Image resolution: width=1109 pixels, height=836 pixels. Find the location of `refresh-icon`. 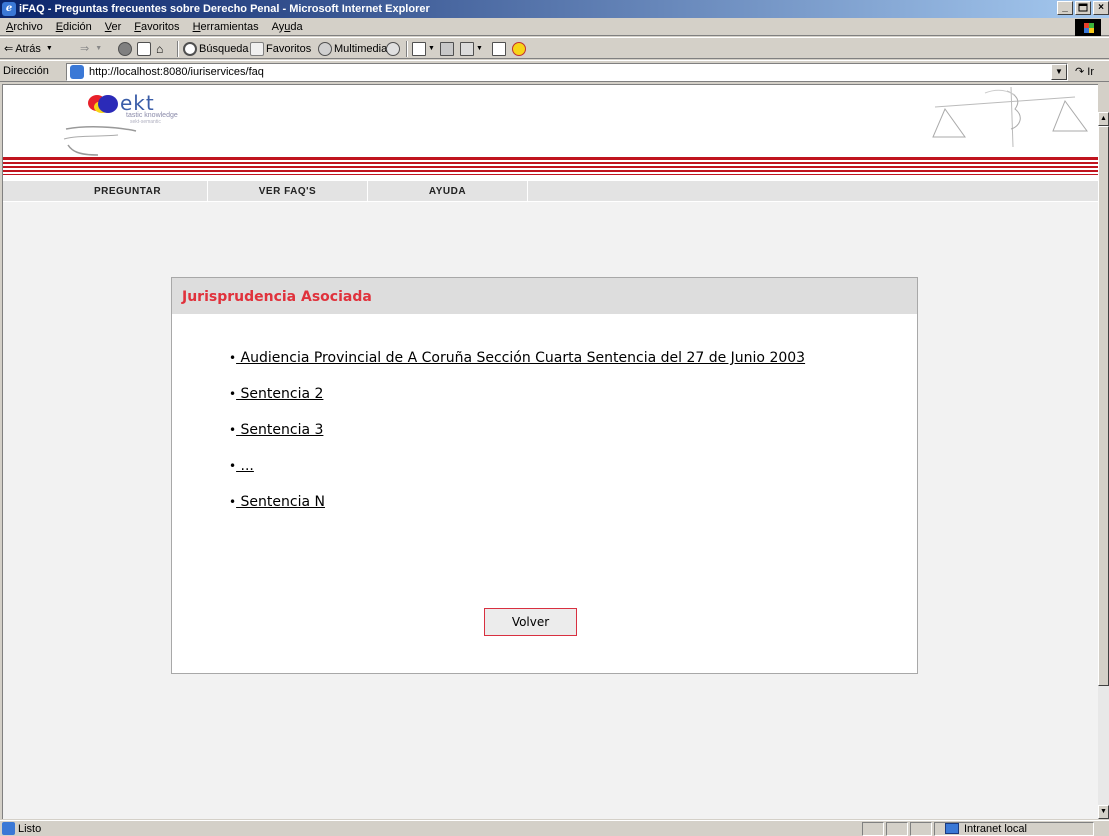

refresh-icon is located at coordinates (144, 49).